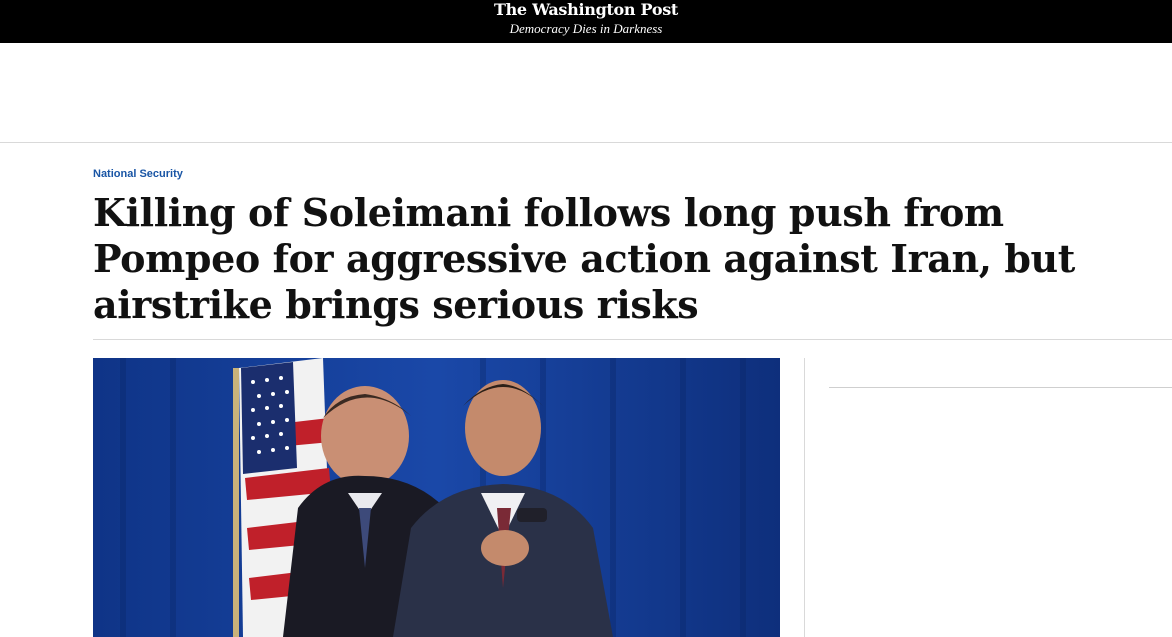 The image size is (1172, 637). Describe the element at coordinates (804, 497) in the screenshot. I see `column-divider` at that location.